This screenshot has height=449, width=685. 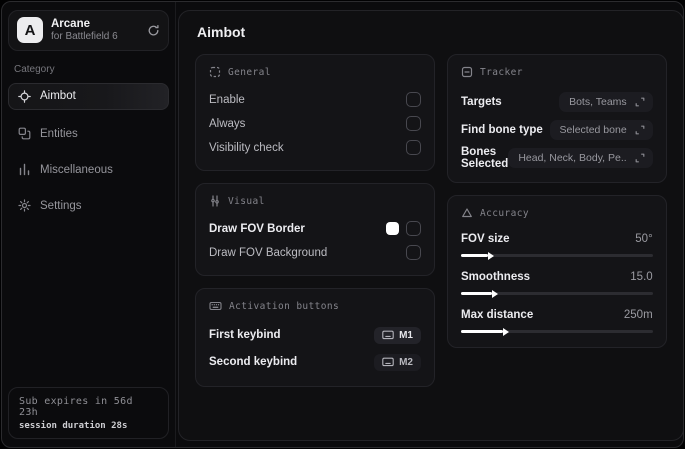 I want to click on targets-dropdown: Bots, Teams, so click(x=606, y=101).